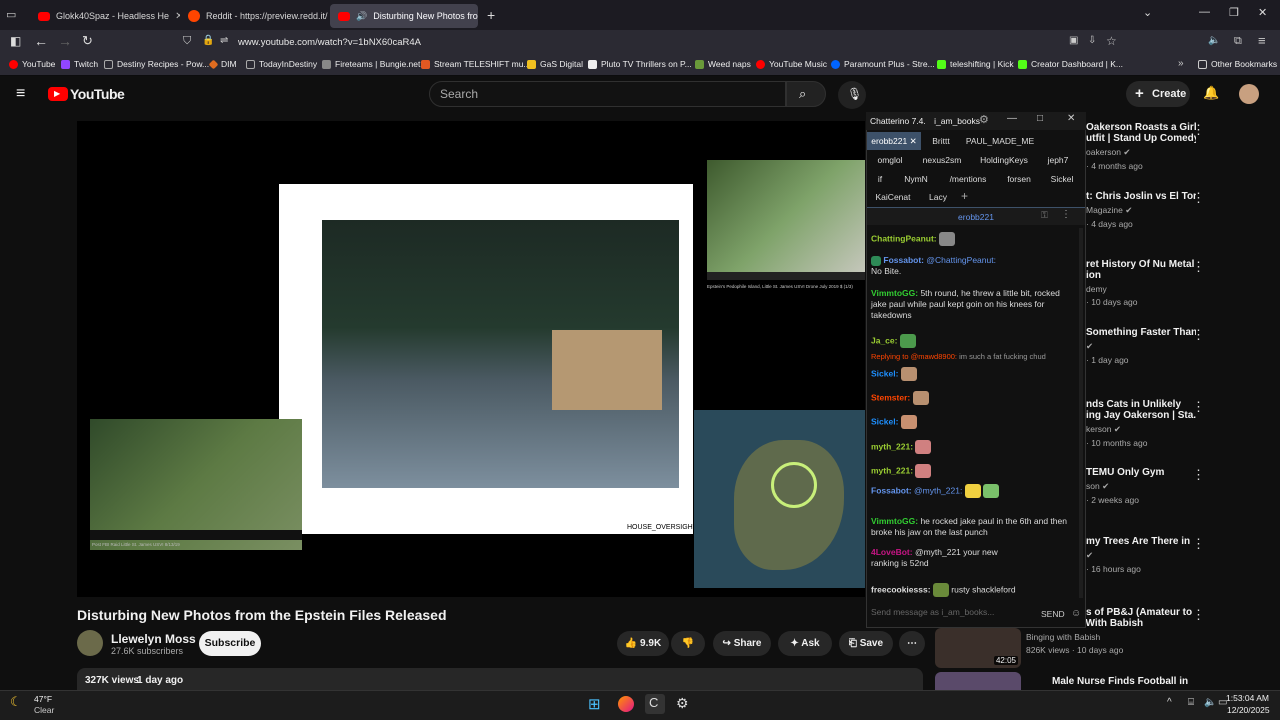 The height and width of the screenshot is (720, 1280). Describe the element at coordinates (1262, 12) in the screenshot. I see `close-window-icon: ✕` at that location.